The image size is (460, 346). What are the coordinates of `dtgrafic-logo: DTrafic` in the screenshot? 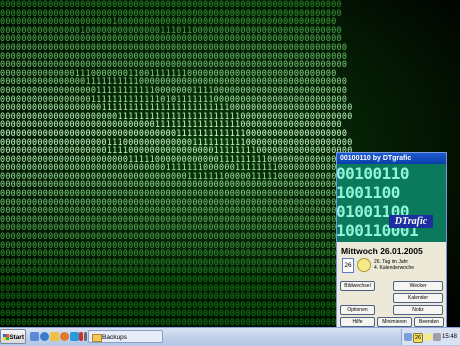 It's located at (411, 221).